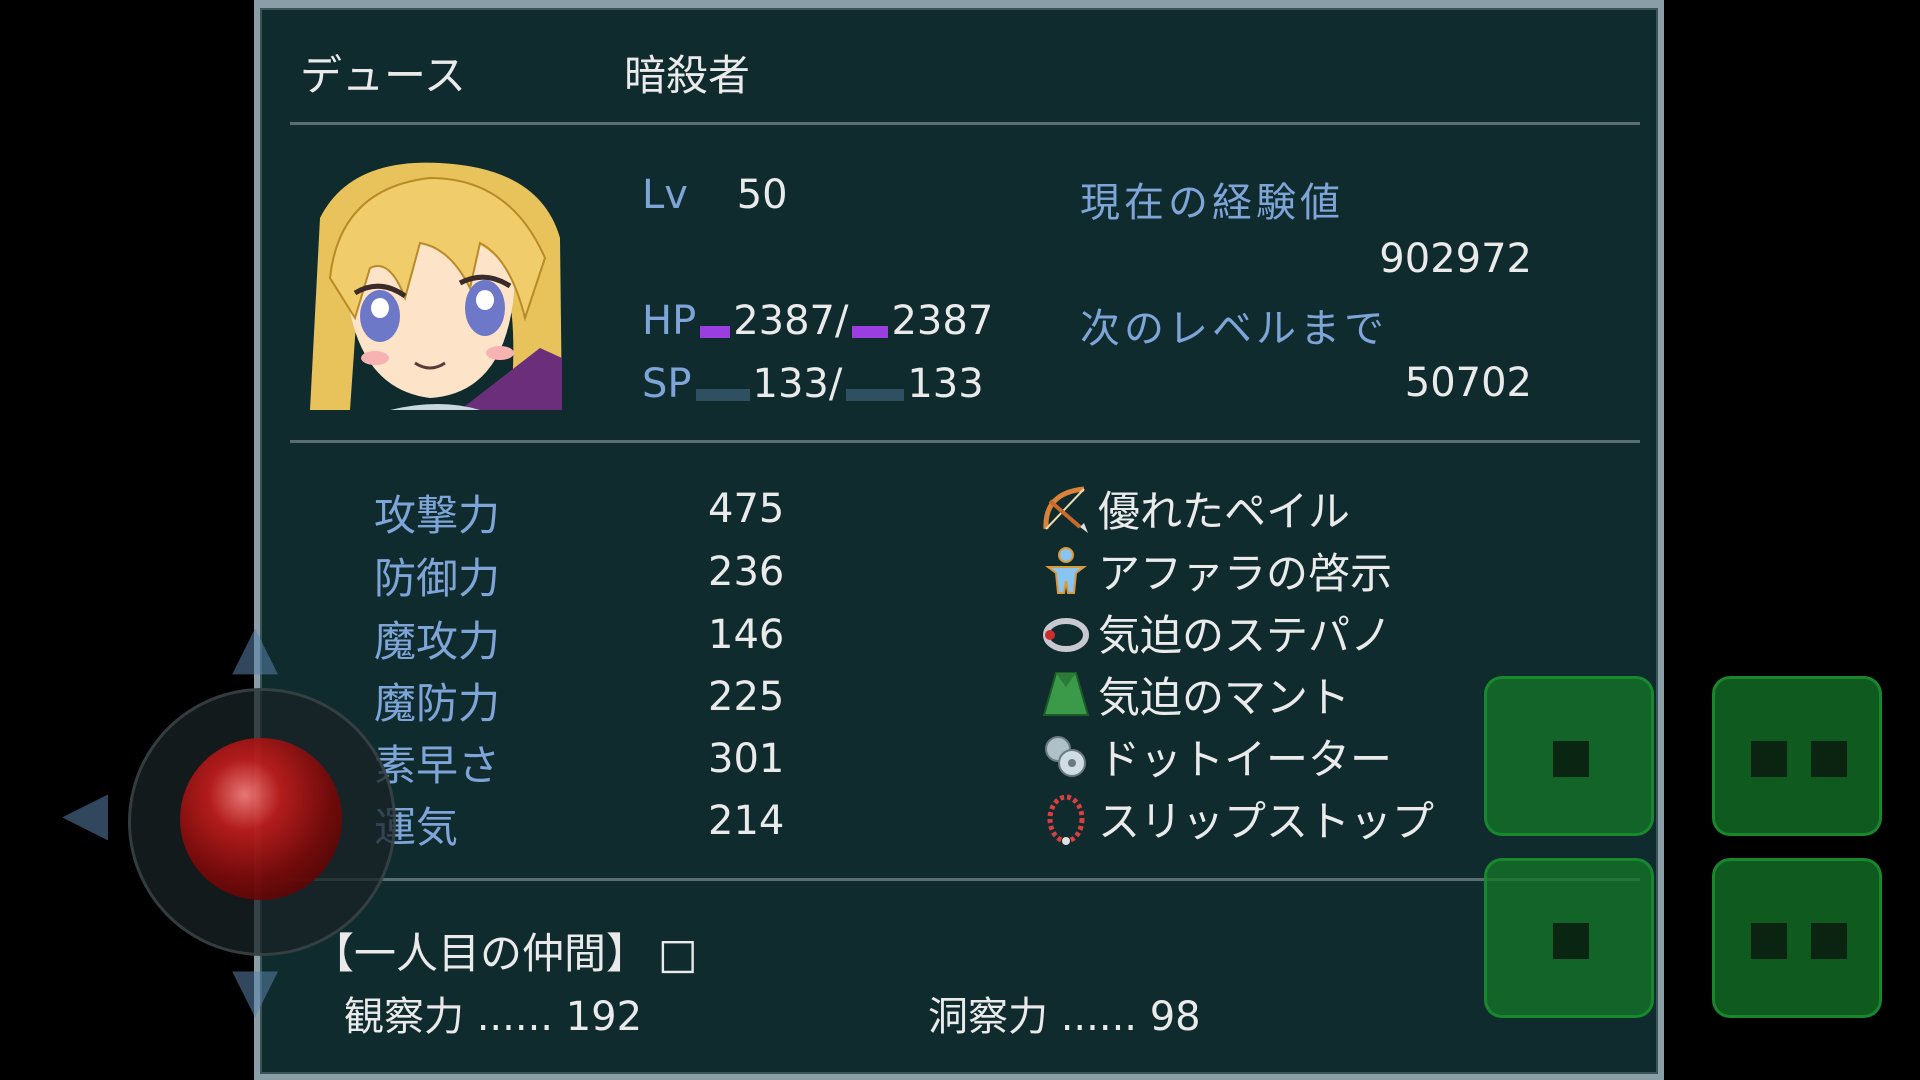  I want to click on equip-name: 優れたペイル, so click(1224, 511).